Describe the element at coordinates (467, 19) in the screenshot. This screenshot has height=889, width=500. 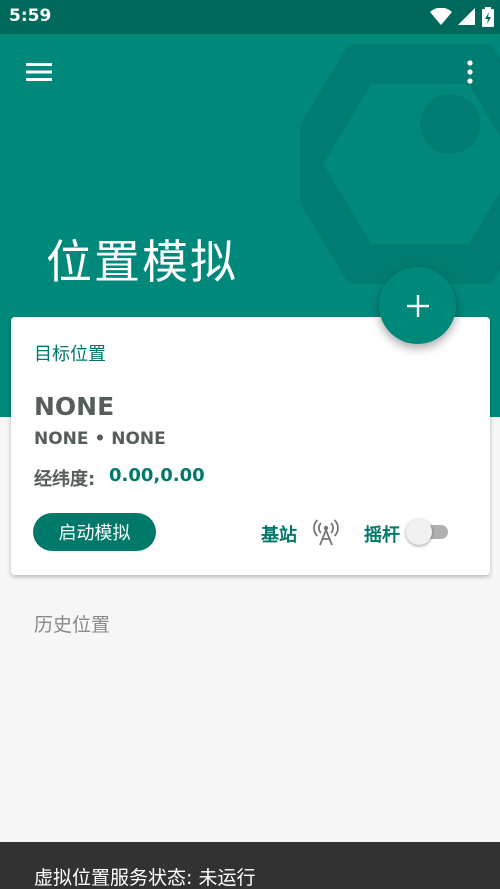
I see `signal-icon` at that location.